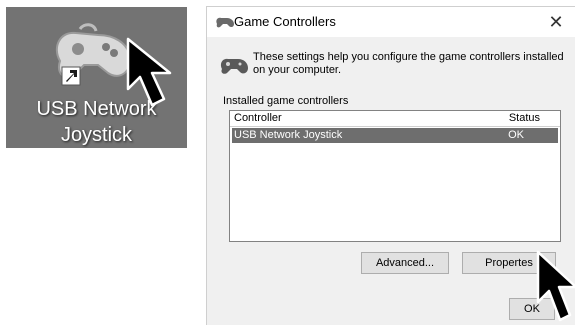 The height and width of the screenshot is (325, 581). What do you see at coordinates (395, 119) in the screenshot?
I see `list-header: Controller Status` at bounding box center [395, 119].